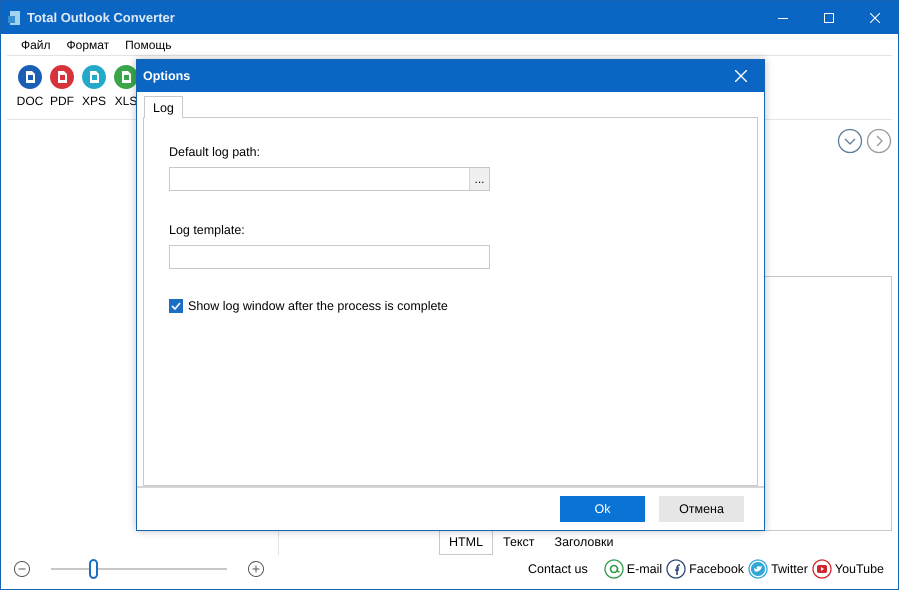 The width and height of the screenshot is (899, 590). I want to click on input-field, so click(329, 256).